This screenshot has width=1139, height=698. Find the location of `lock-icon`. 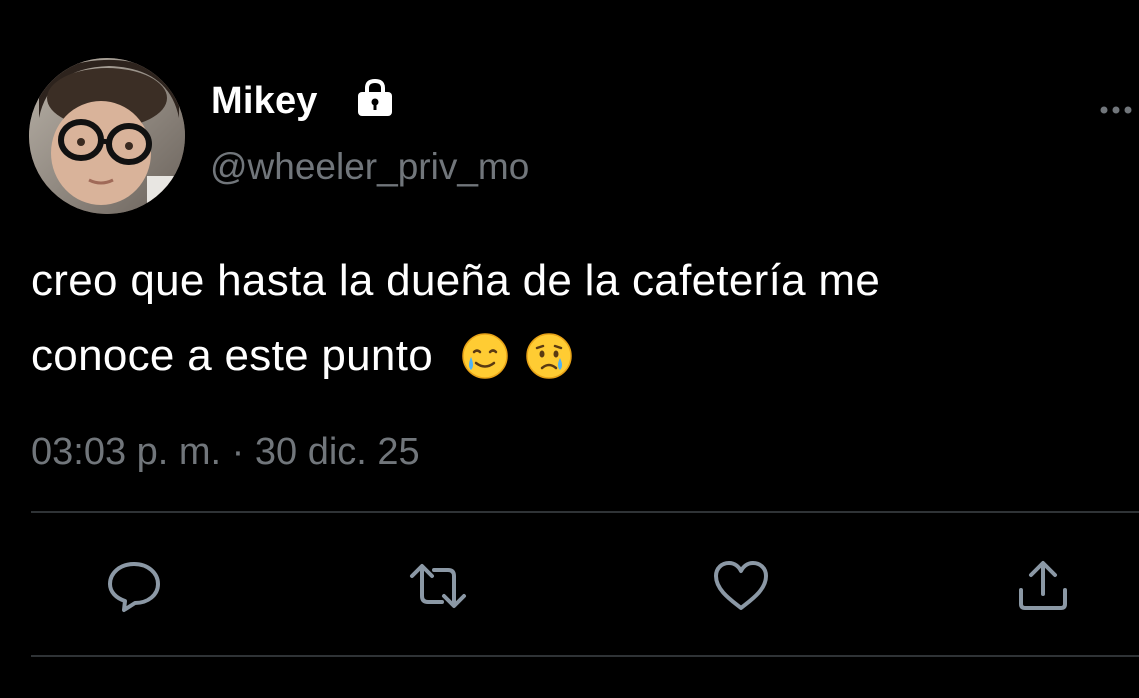

lock-icon is located at coordinates (375, 98).